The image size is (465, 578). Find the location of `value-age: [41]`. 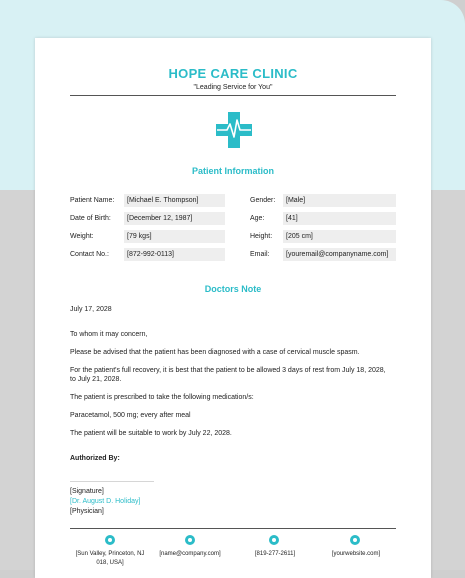

value-age: [41] is located at coordinates (339, 218).